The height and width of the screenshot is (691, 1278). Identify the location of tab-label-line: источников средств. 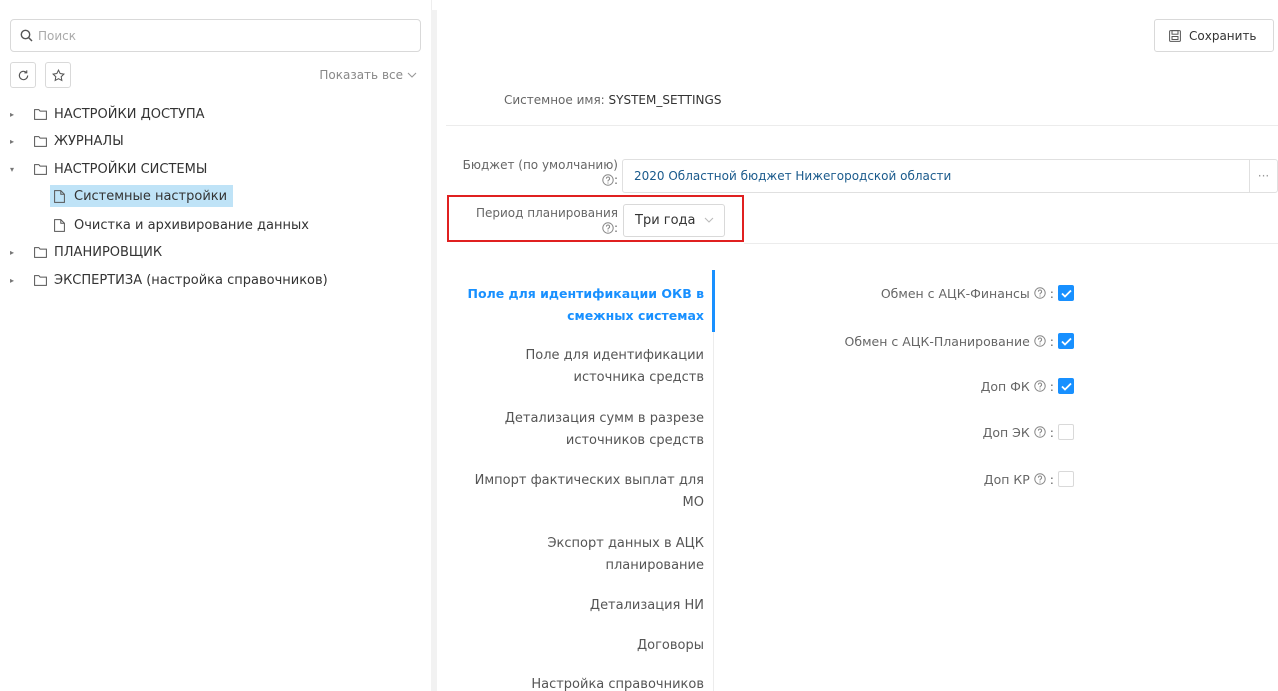
(634, 440).